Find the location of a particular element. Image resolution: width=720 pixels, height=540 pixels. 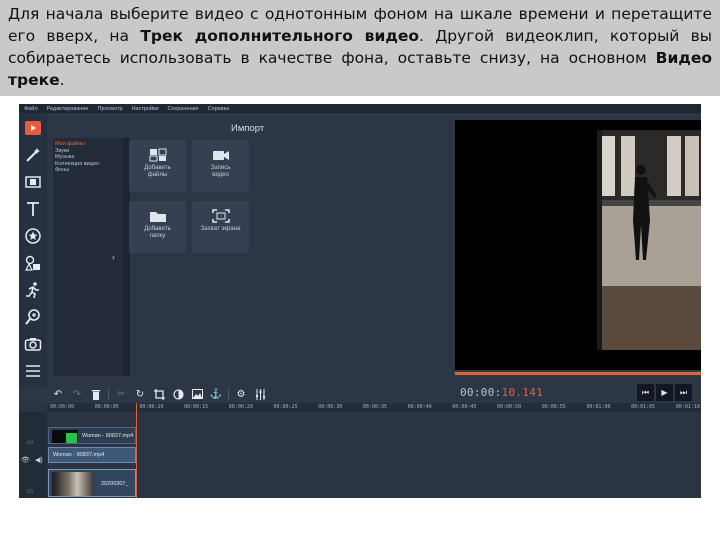

collapse-panel-icon: ‹ is located at coordinates (113, 257).